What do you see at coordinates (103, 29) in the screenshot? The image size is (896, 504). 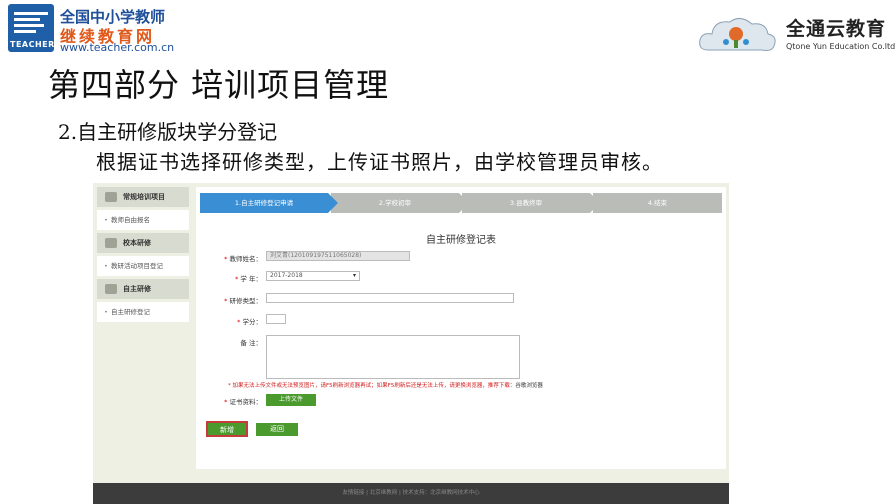 I see `teacher-logo: TEACHER 全国中小学教师 继续教育网 www.teacher.com.cn` at bounding box center [103, 29].